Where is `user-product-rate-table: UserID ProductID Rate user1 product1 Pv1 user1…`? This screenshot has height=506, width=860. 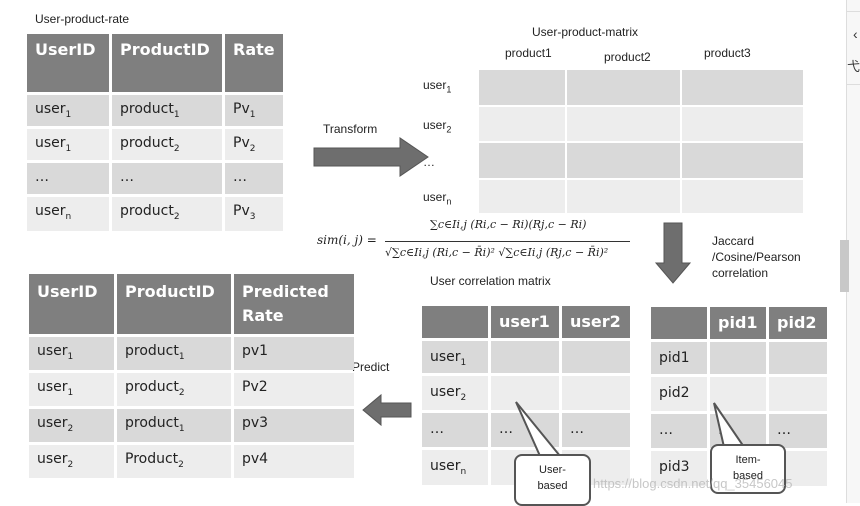 user-product-rate-table: UserID ProductID Rate user1 product1 Pv1 user1… is located at coordinates (155, 132).